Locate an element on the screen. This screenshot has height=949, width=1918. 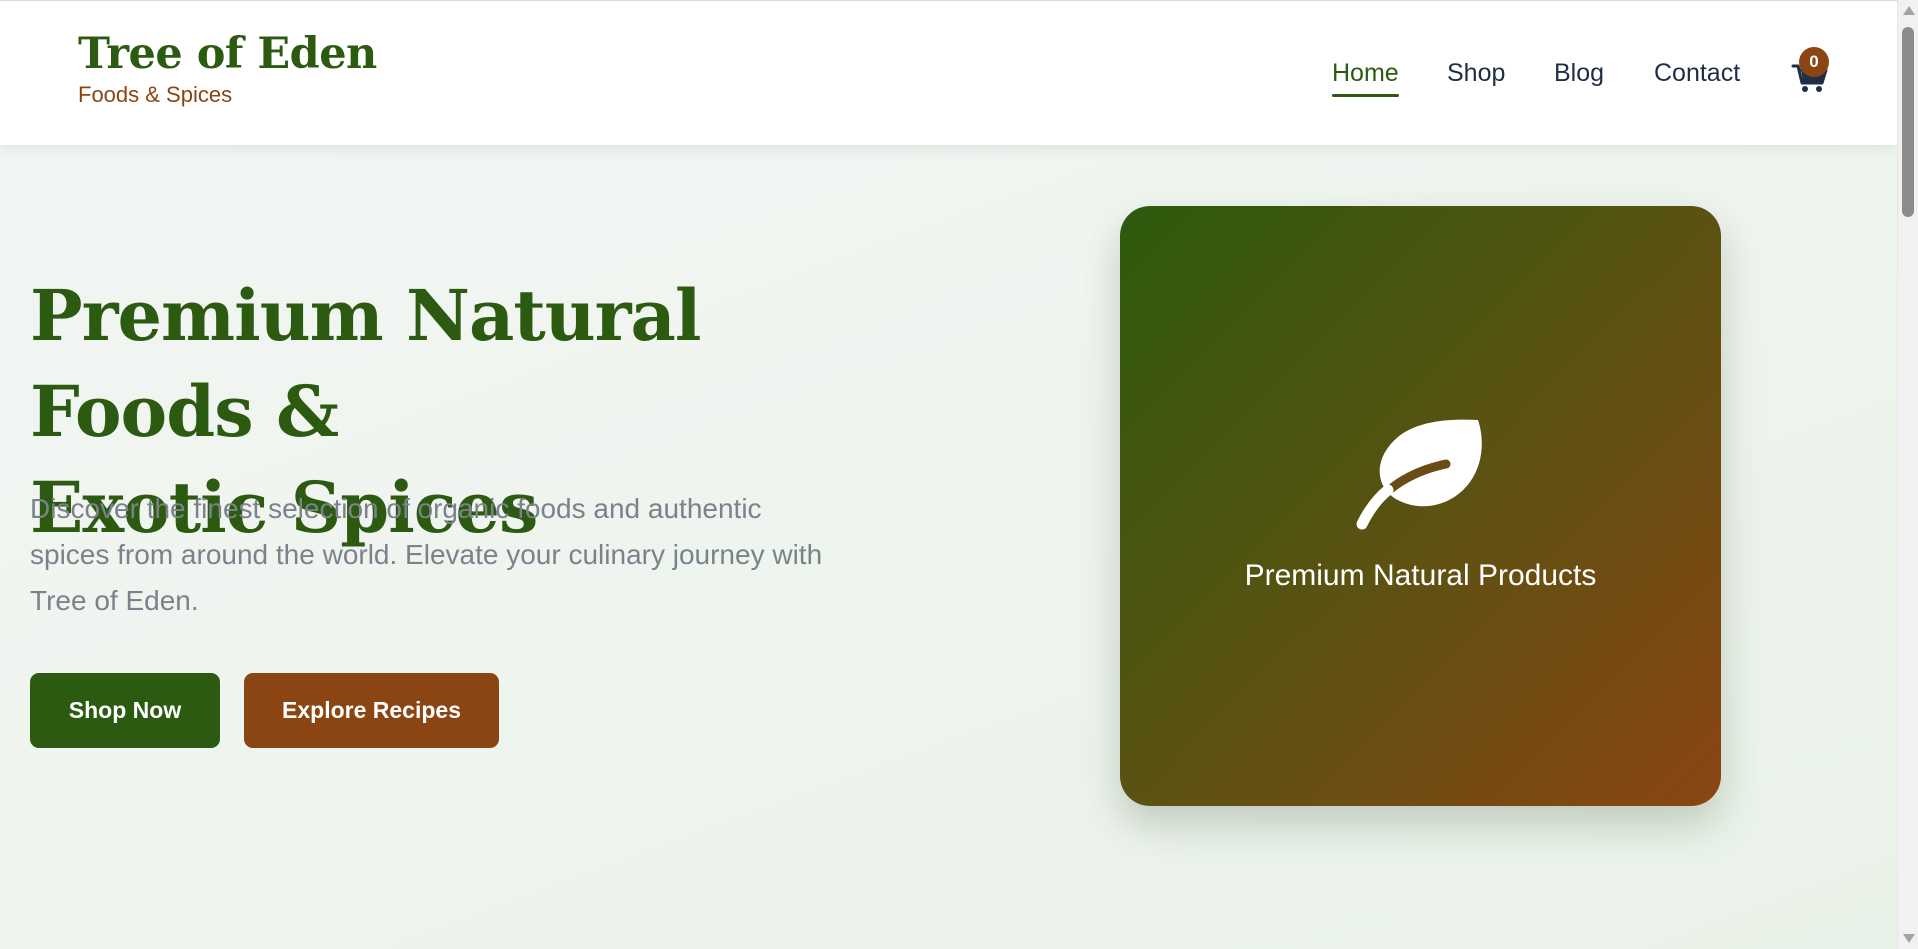
site-logo: Tree of Eden Foods & Spices is located at coordinates (227, 67).